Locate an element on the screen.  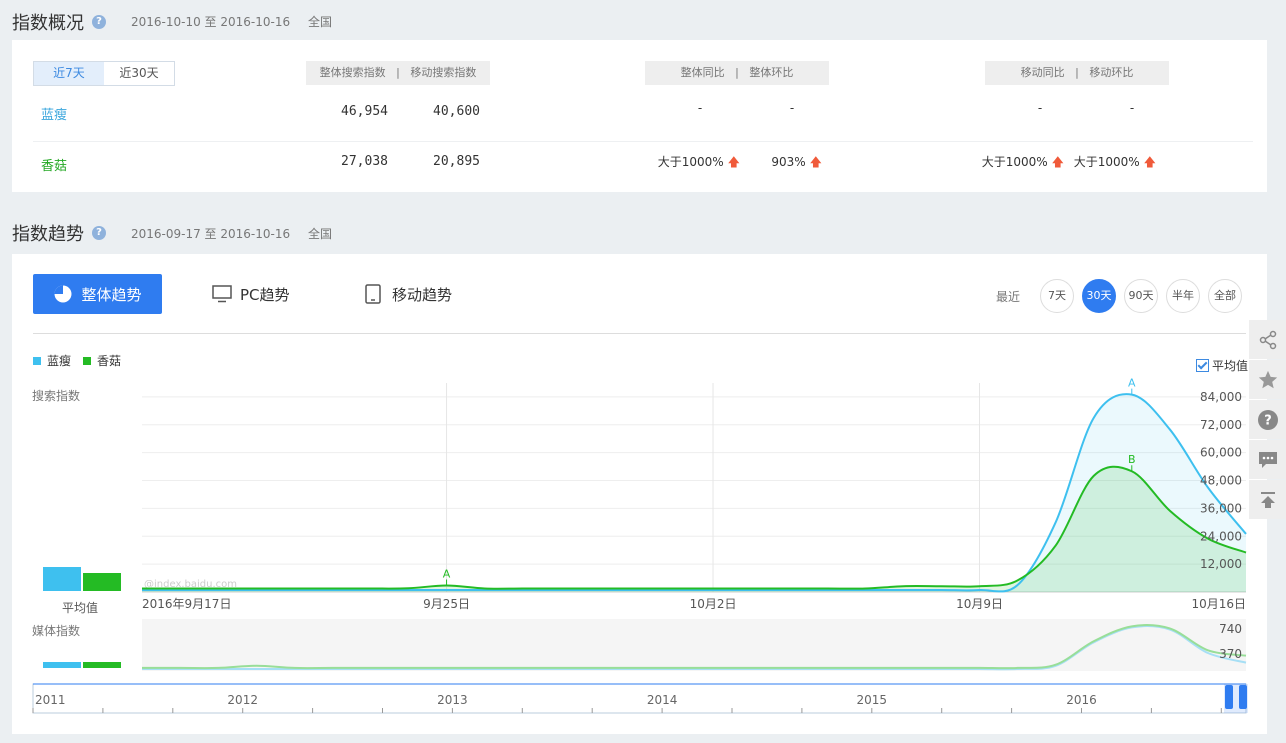
navigator-handle-left is located at coordinates (1229, 697).